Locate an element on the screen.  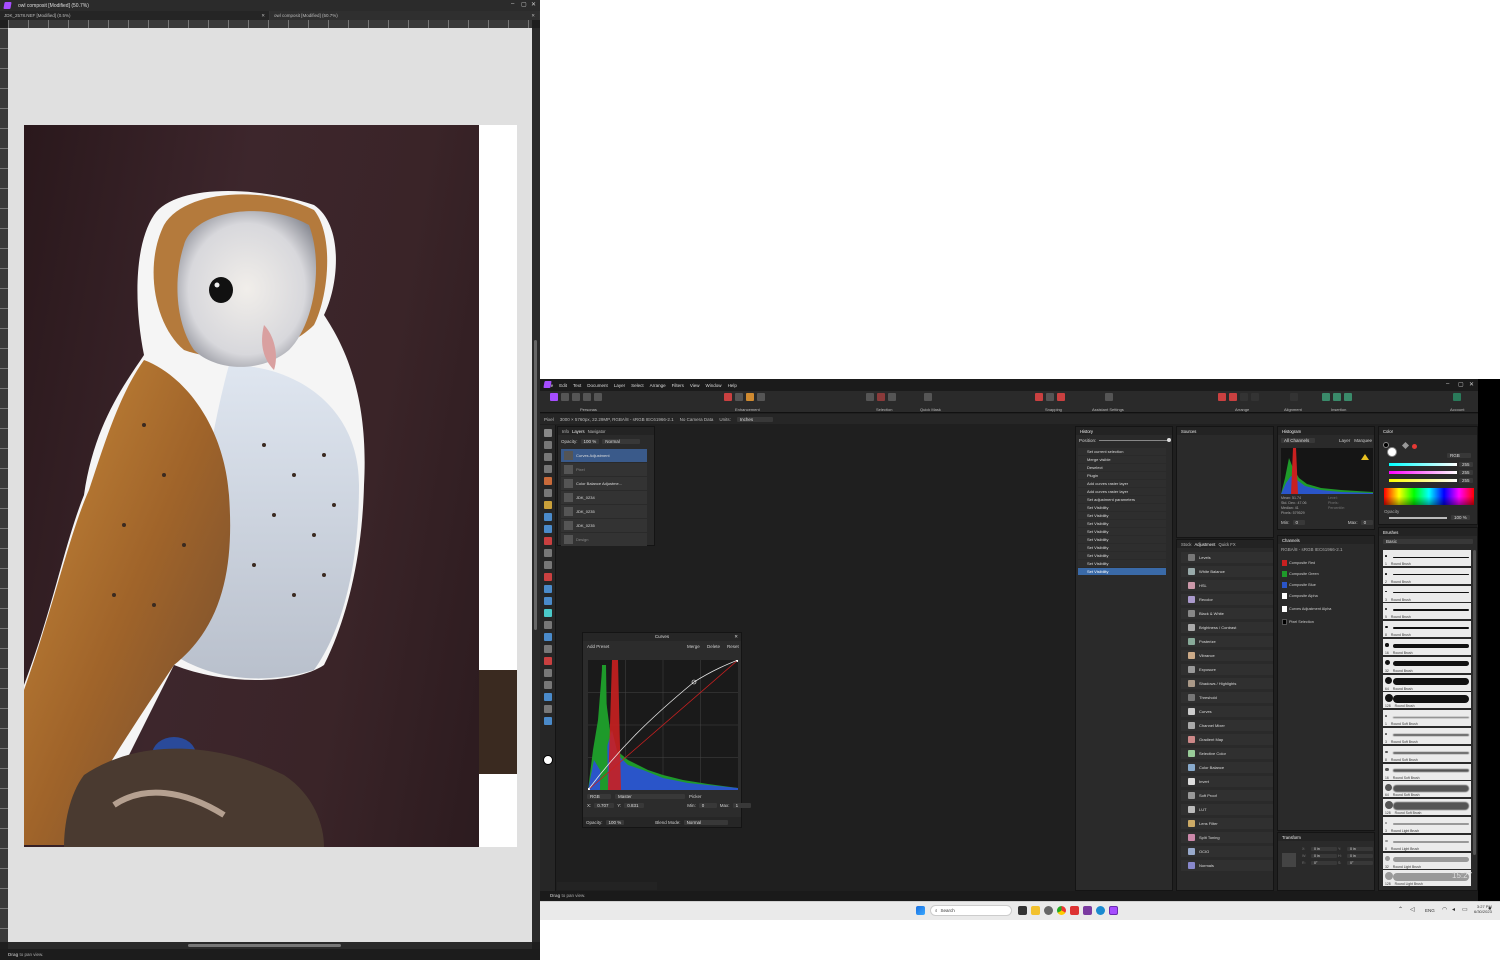
hand-tool-icon is located at coordinates (548, 721).